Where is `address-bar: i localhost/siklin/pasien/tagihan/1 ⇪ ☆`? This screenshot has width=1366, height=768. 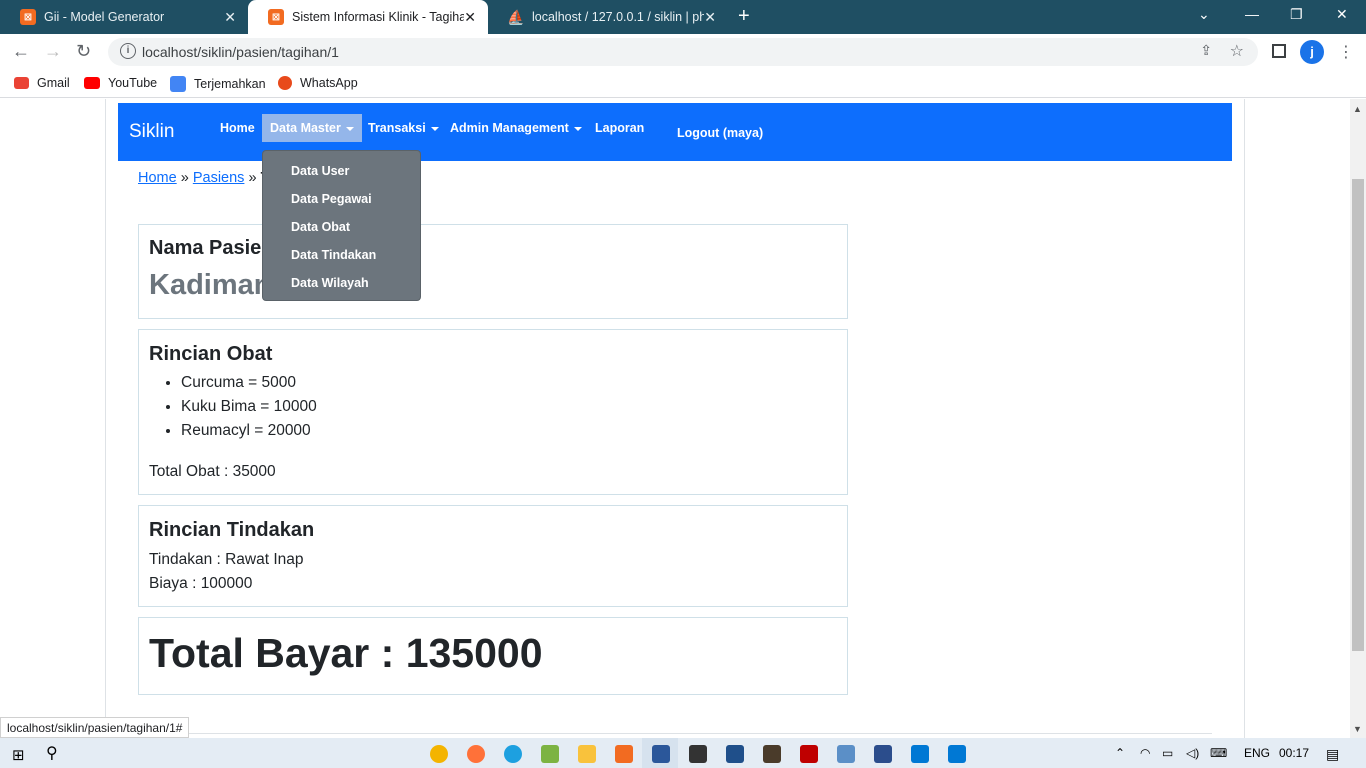
address-bar: i localhost/siklin/pasien/tagihan/1 ⇪ ☆ is located at coordinates (683, 52).